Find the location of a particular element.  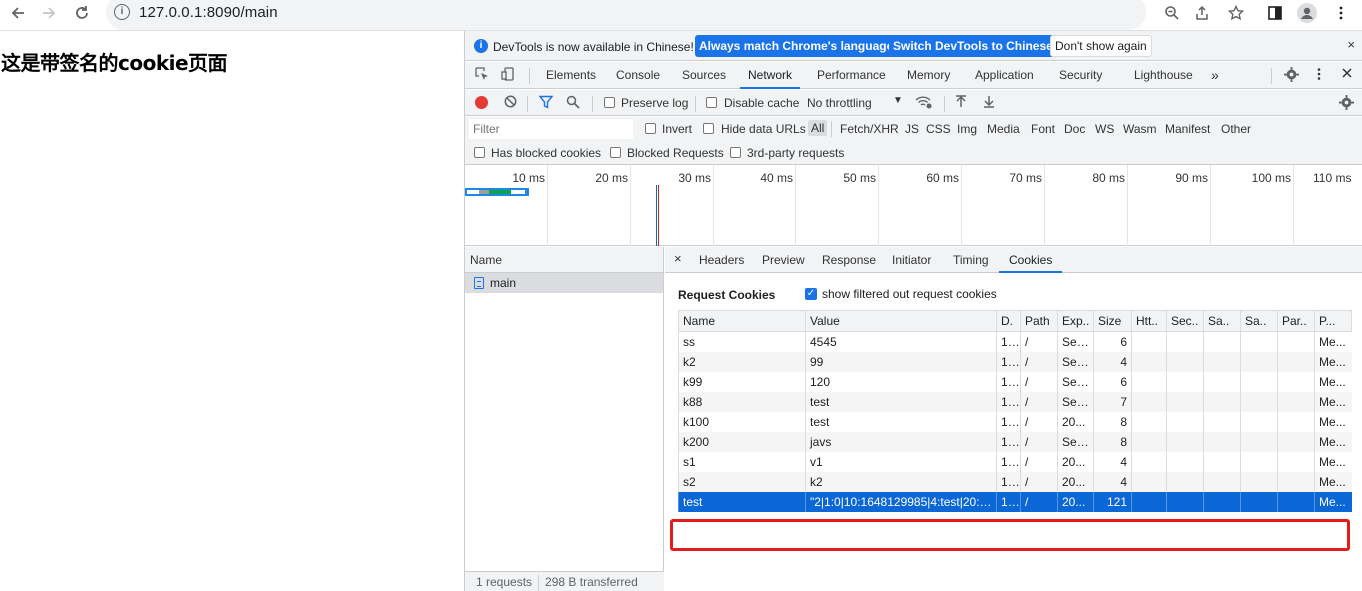

share-icon is located at coordinates (1202, 13).